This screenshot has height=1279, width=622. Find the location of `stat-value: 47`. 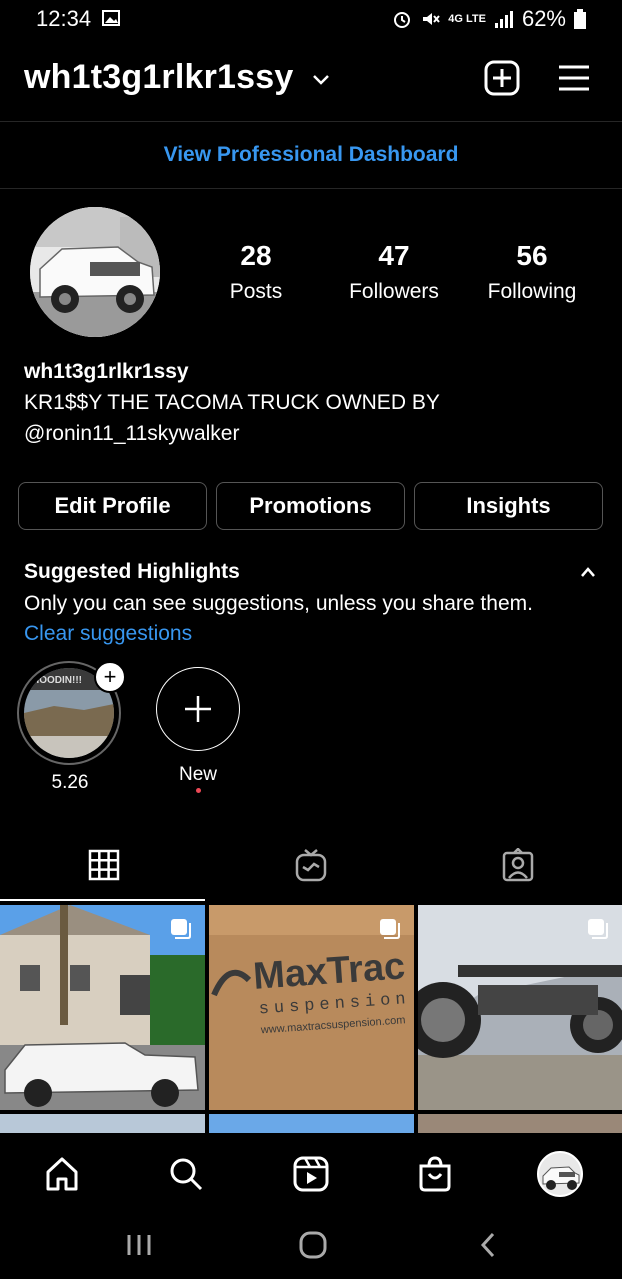

stat-value: 47 is located at coordinates (394, 255).